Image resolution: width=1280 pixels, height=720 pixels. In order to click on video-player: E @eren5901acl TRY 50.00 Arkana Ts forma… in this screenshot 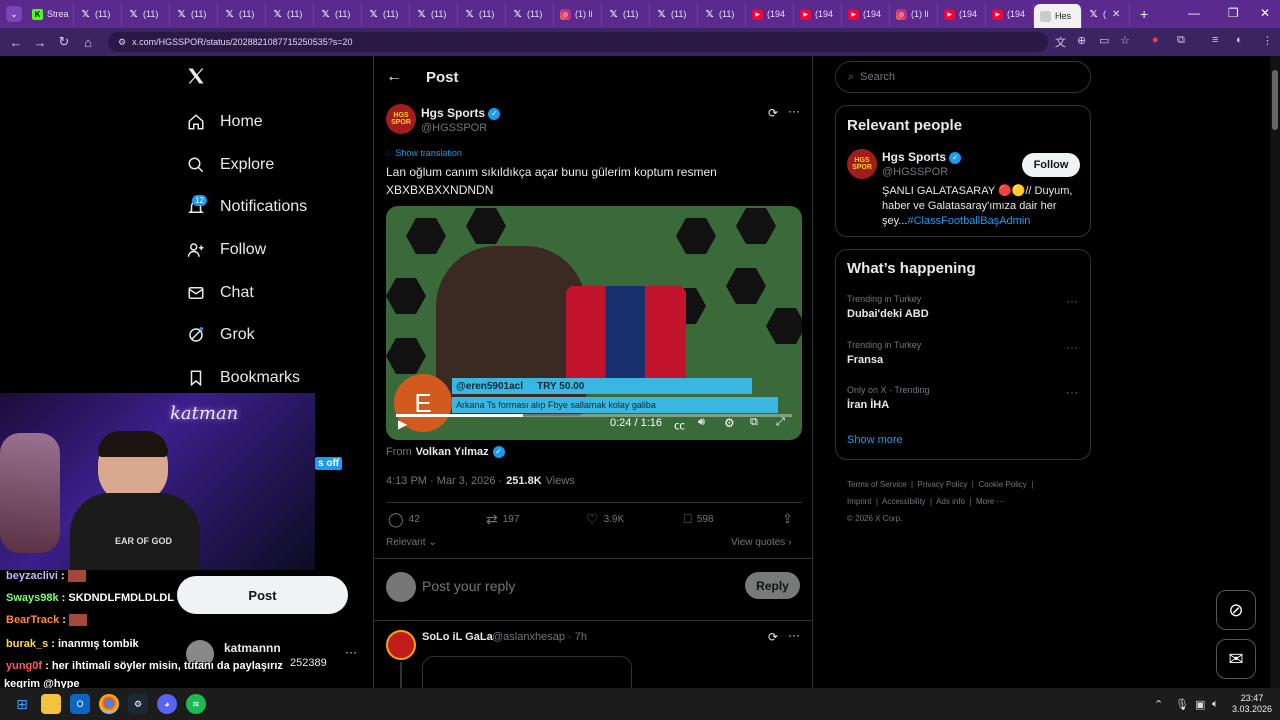, I will do `click(594, 323)`.